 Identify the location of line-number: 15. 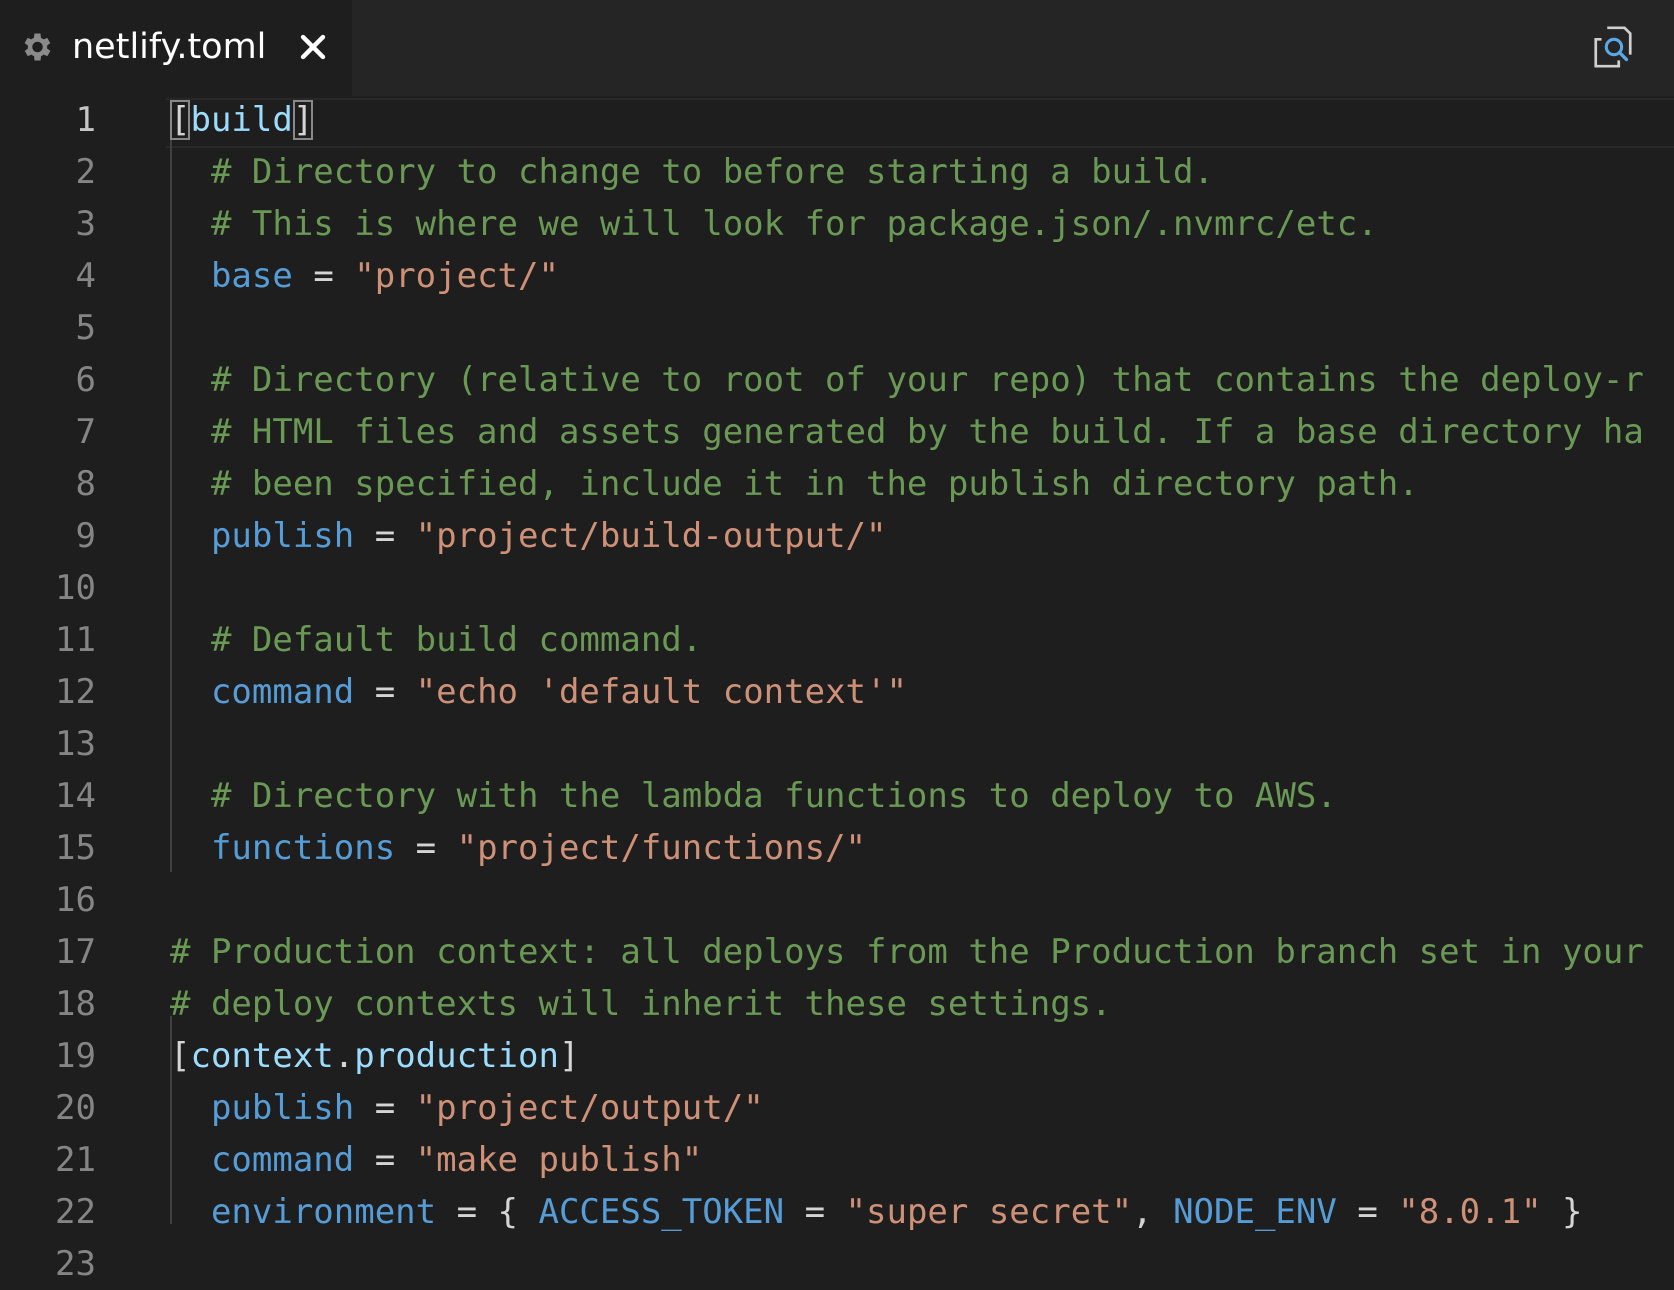
(75, 848).